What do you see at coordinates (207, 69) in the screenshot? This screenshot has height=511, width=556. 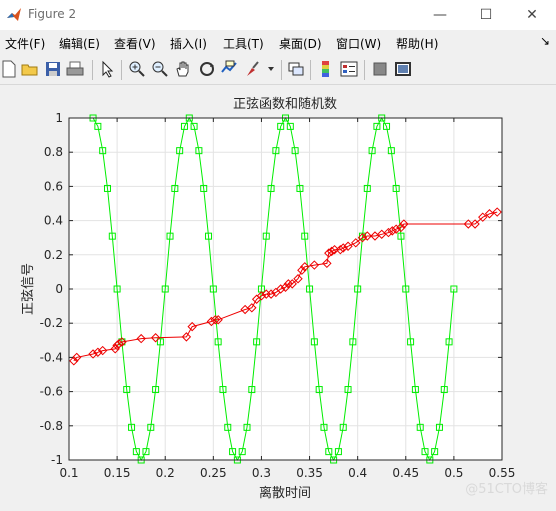 I see `rotate-3d-icon` at bounding box center [207, 69].